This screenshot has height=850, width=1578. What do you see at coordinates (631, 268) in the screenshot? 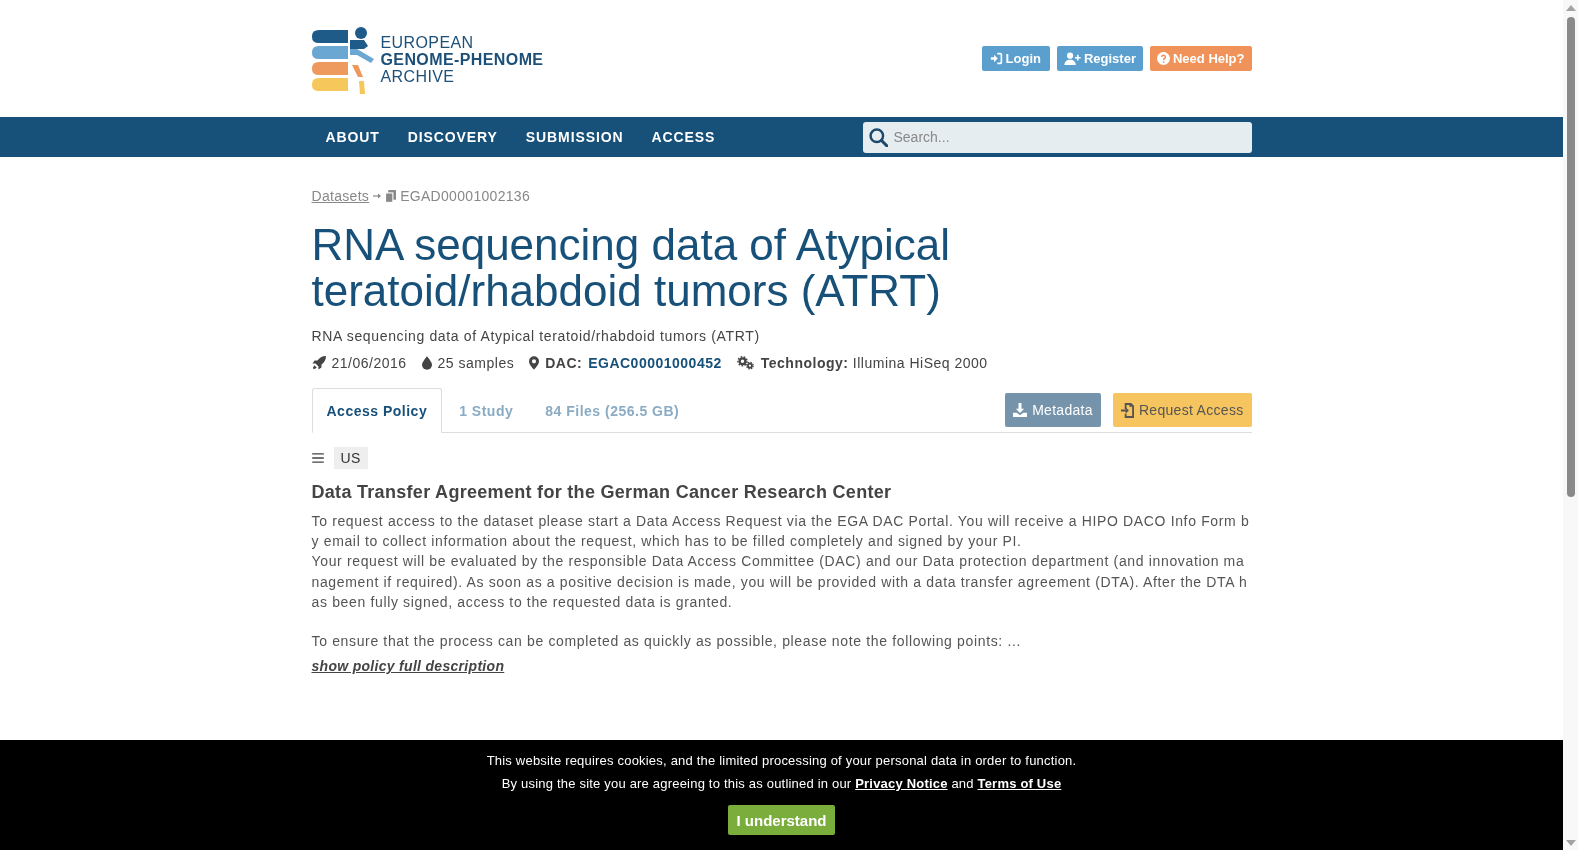
I see `dataset-title: RNA sequencing data of Atypical teratoid/rhabdoid tumors (ATRT)` at bounding box center [631, 268].